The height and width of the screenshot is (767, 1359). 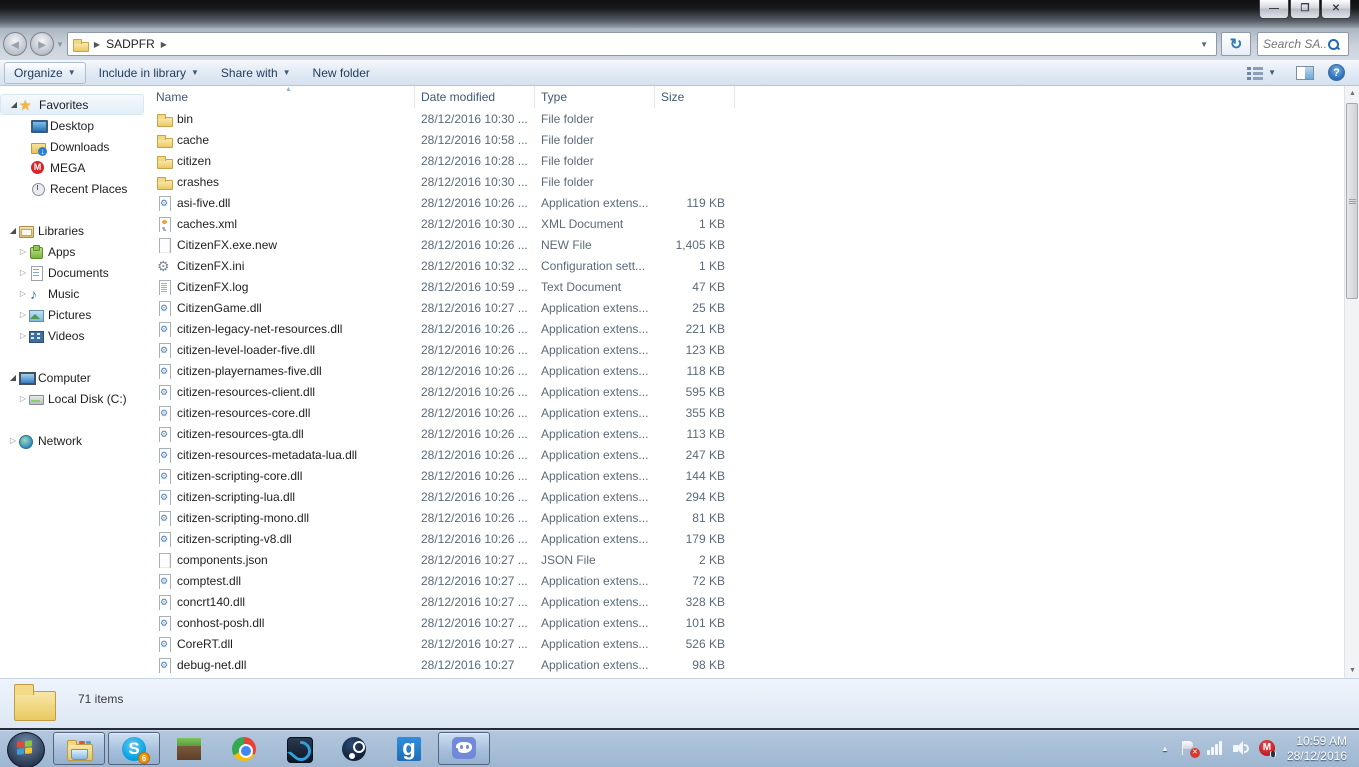 I want to click on size-cell: 144 KB, so click(x=705, y=475).